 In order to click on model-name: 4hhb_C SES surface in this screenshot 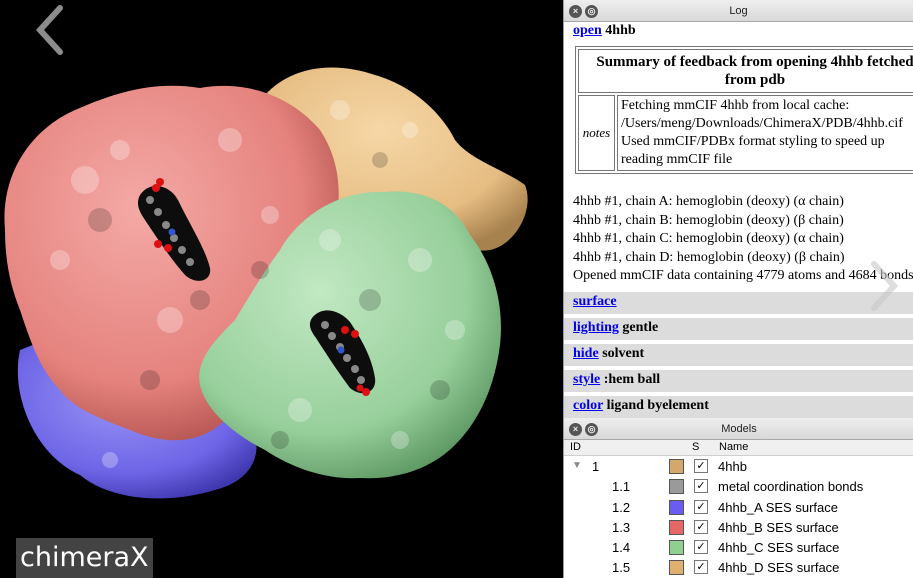, I will do `click(779, 548)`.